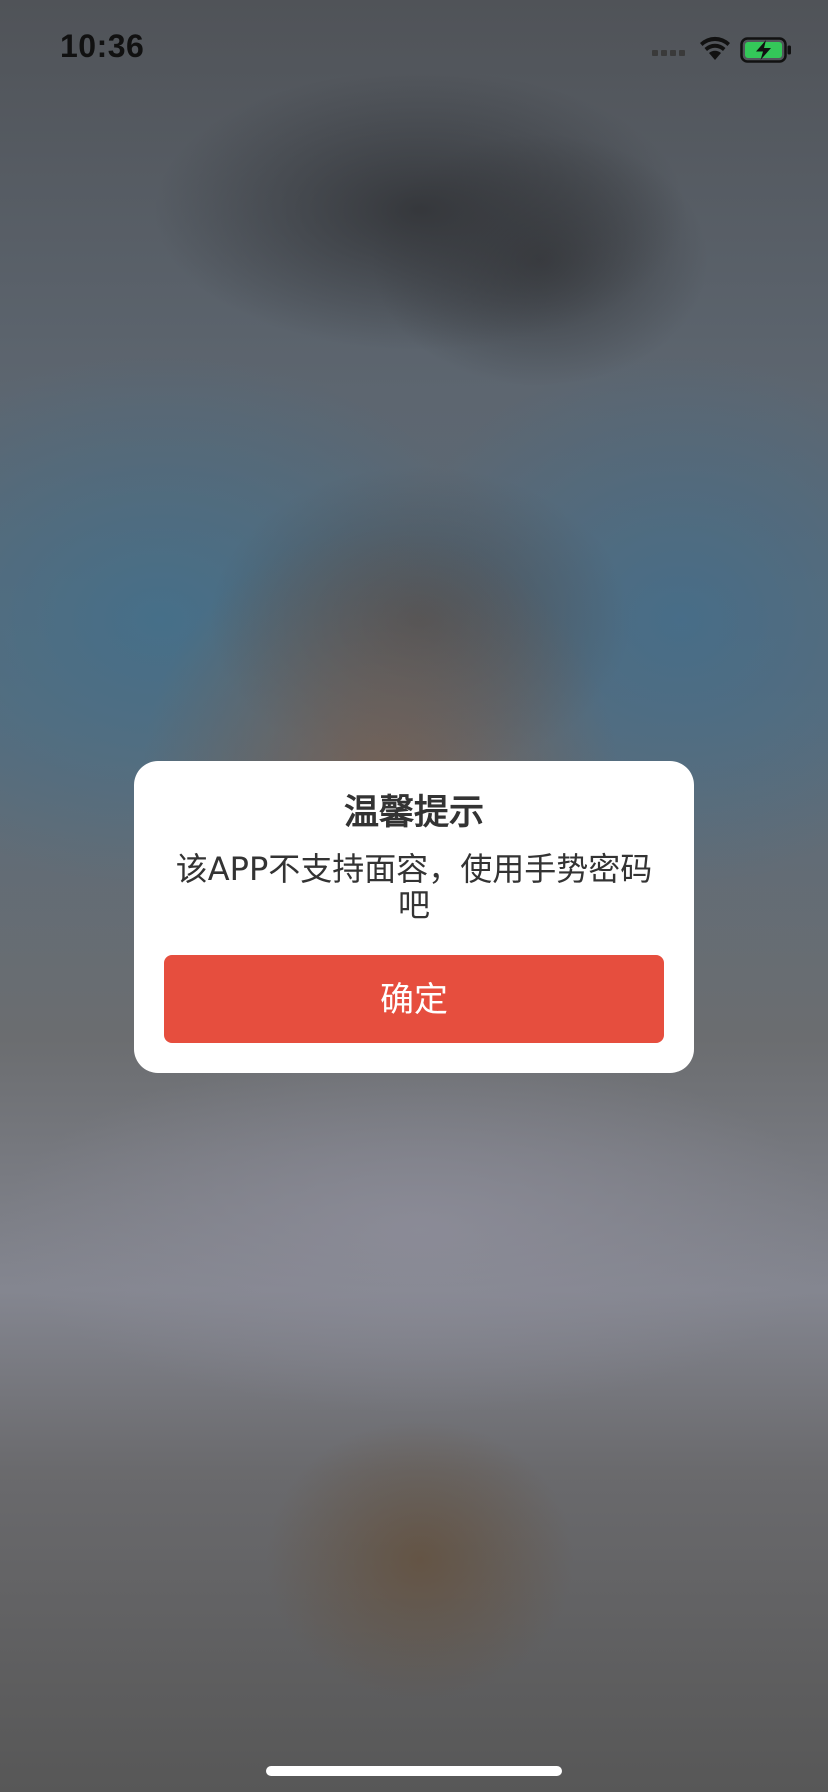 Image resolution: width=828 pixels, height=1792 pixels. I want to click on alert-dialog: 温馨提示 该APP不支持面容，使用手势密码吧 确定, so click(414, 917).